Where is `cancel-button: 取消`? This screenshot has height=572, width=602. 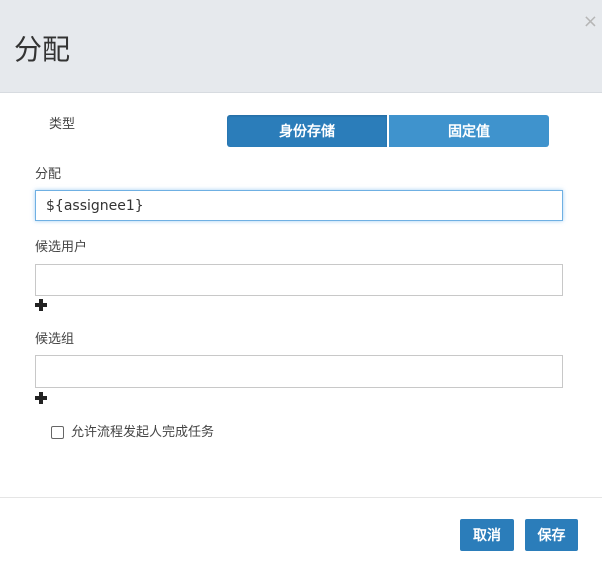
cancel-button: 取消 is located at coordinates (487, 535).